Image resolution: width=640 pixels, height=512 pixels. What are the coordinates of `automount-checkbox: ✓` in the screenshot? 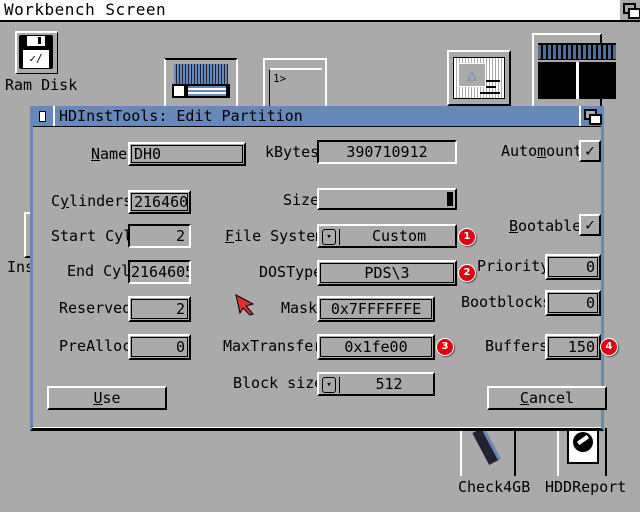 It's located at (590, 151).